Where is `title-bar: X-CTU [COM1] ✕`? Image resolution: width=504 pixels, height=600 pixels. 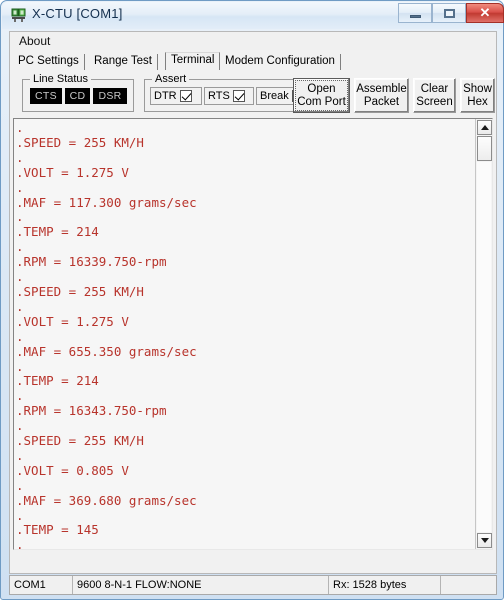 title-bar: X-CTU [COM1] ✕ is located at coordinates (253, 15).